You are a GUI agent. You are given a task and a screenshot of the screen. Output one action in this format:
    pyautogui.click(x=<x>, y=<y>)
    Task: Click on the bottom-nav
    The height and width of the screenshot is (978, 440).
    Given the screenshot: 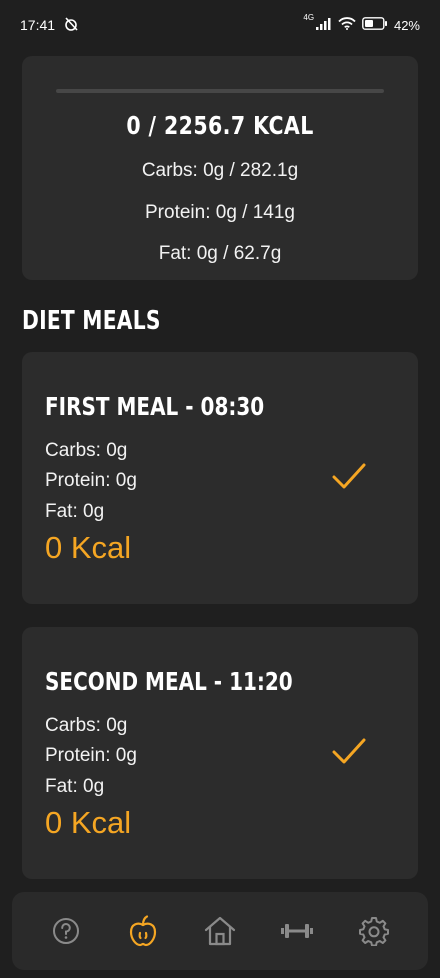 What is the action you would take?
    pyautogui.click(x=220, y=931)
    